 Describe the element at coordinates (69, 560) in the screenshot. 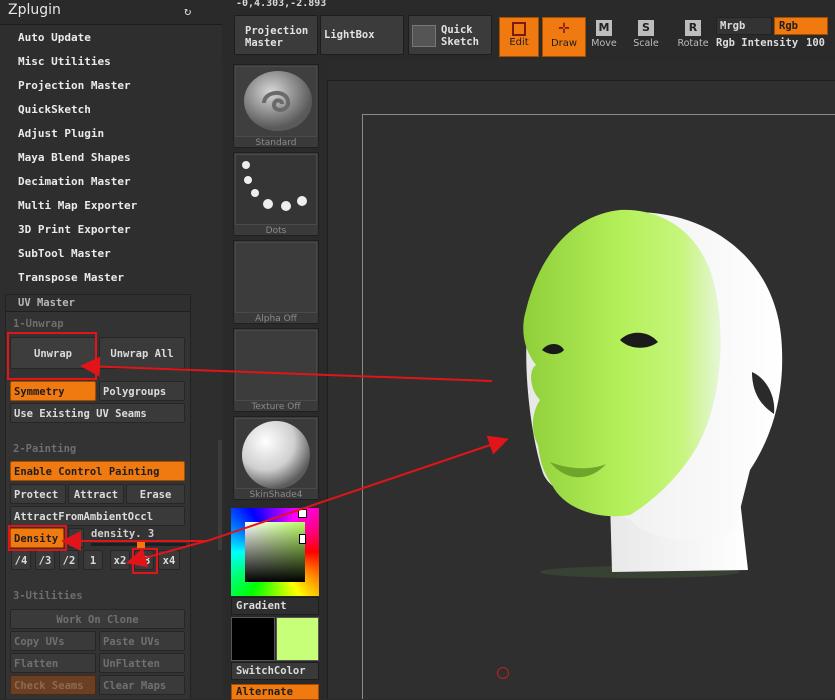

I see `density-div2-button: /2` at that location.